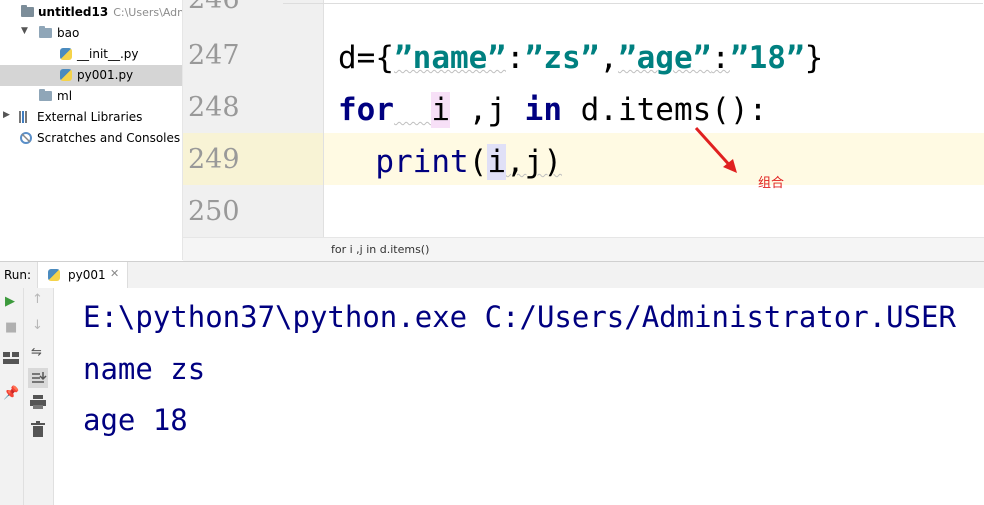  I want to click on line-number: 246, so click(214, 7).